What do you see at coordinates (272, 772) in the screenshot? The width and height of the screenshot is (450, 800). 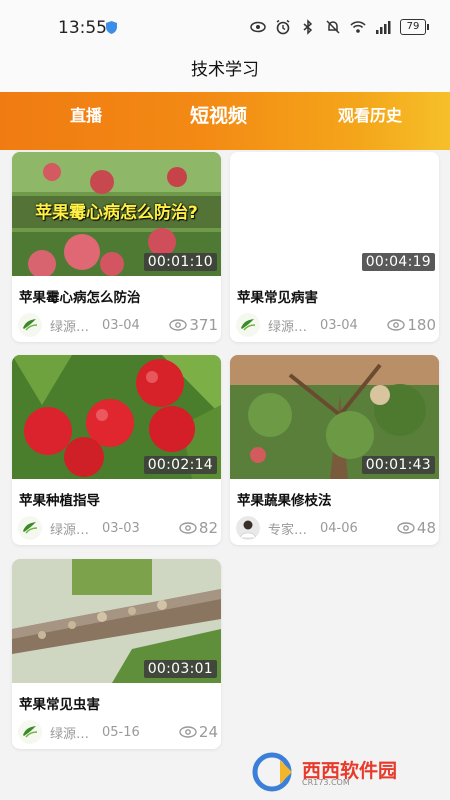 I see `watermark-logo-icon` at bounding box center [272, 772].